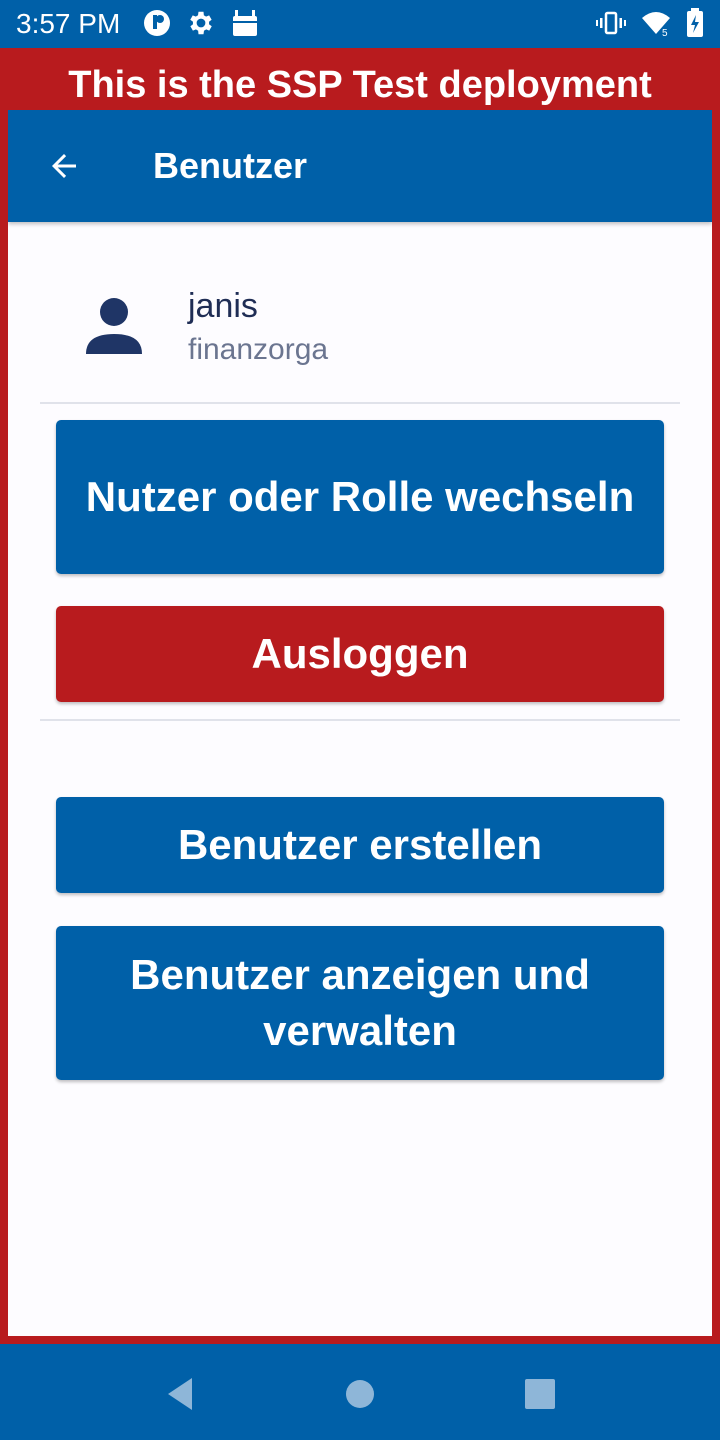  I want to click on status-time: 3:57 PM, so click(68, 23).